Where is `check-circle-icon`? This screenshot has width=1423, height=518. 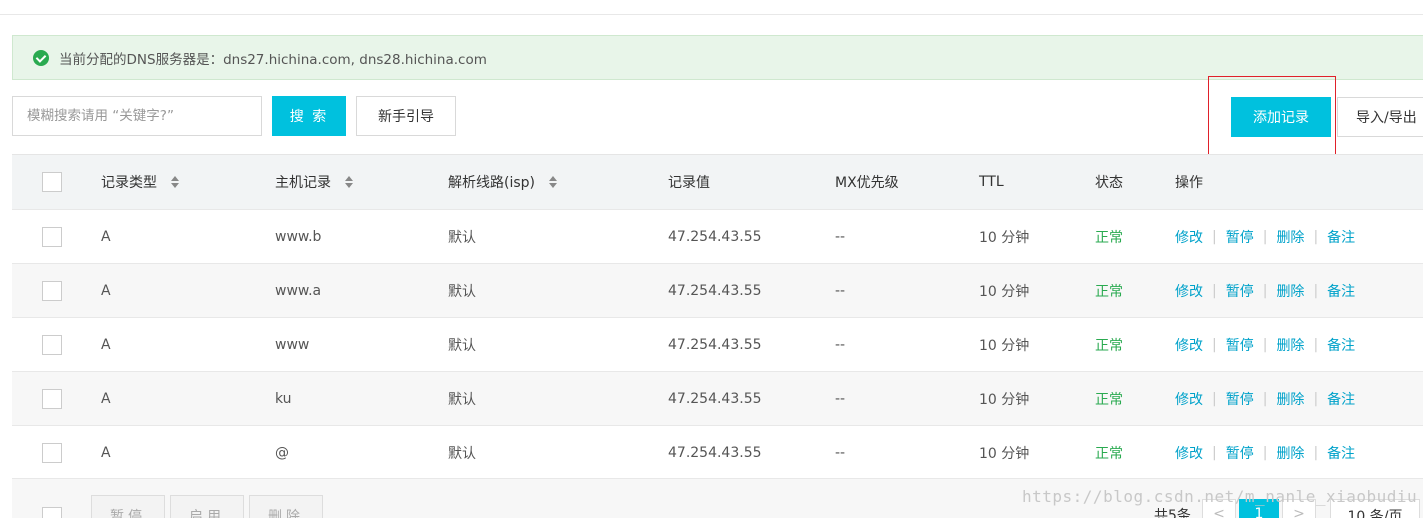 check-circle-icon is located at coordinates (41, 57).